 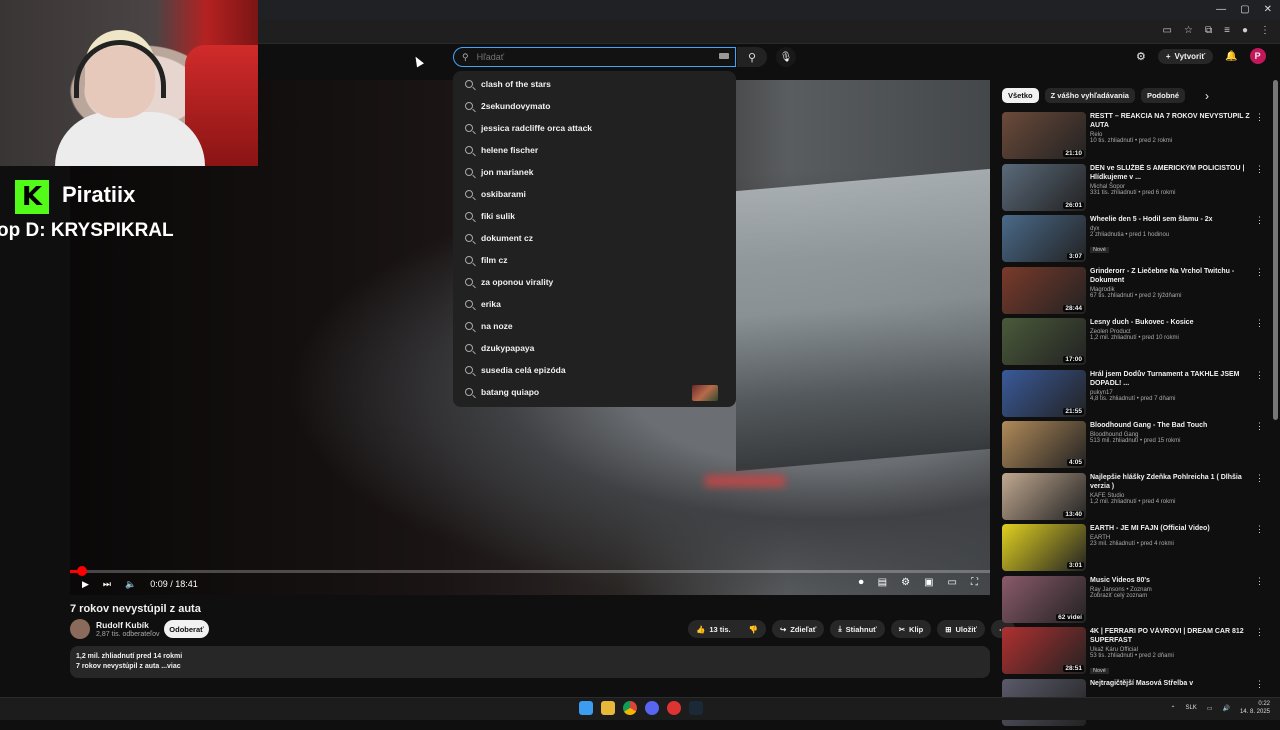 I want to click on fullscreen-icon: ⛶, so click(x=974, y=582).